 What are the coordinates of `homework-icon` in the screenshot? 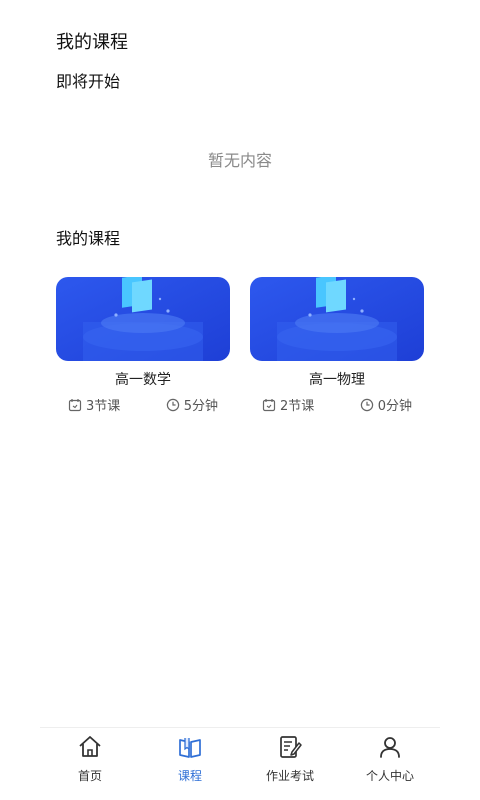 It's located at (290, 749).